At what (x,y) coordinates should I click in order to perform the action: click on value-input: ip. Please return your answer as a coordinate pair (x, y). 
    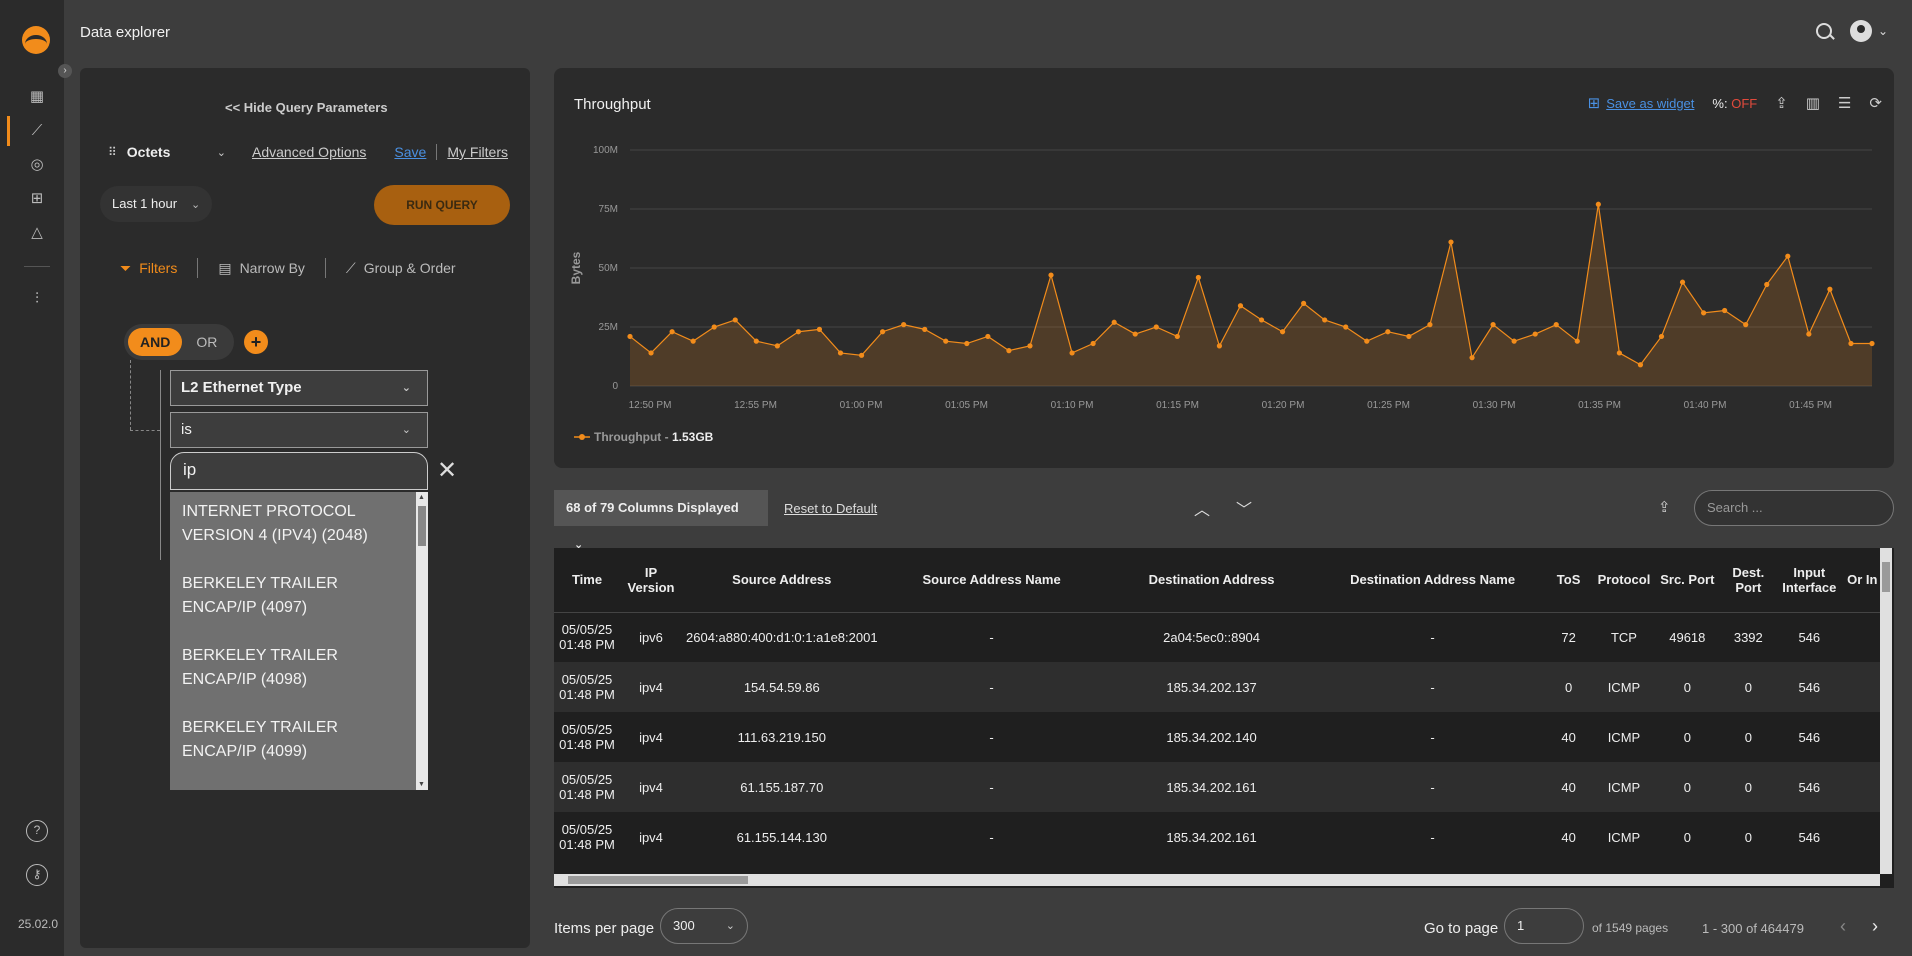
    Looking at the image, I should click on (299, 471).